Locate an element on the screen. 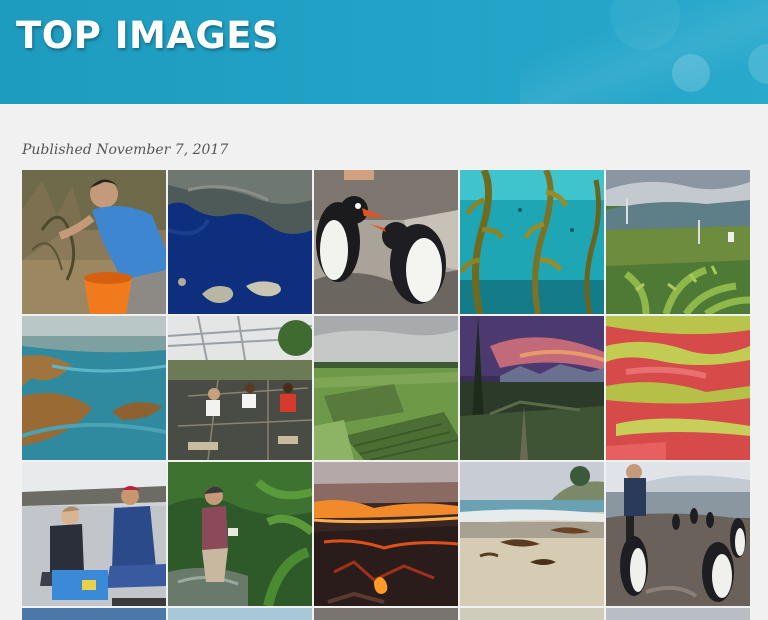 This screenshot has height=620, width=768. gallery-item-gentoo-penguins is located at coordinates (386, 242).